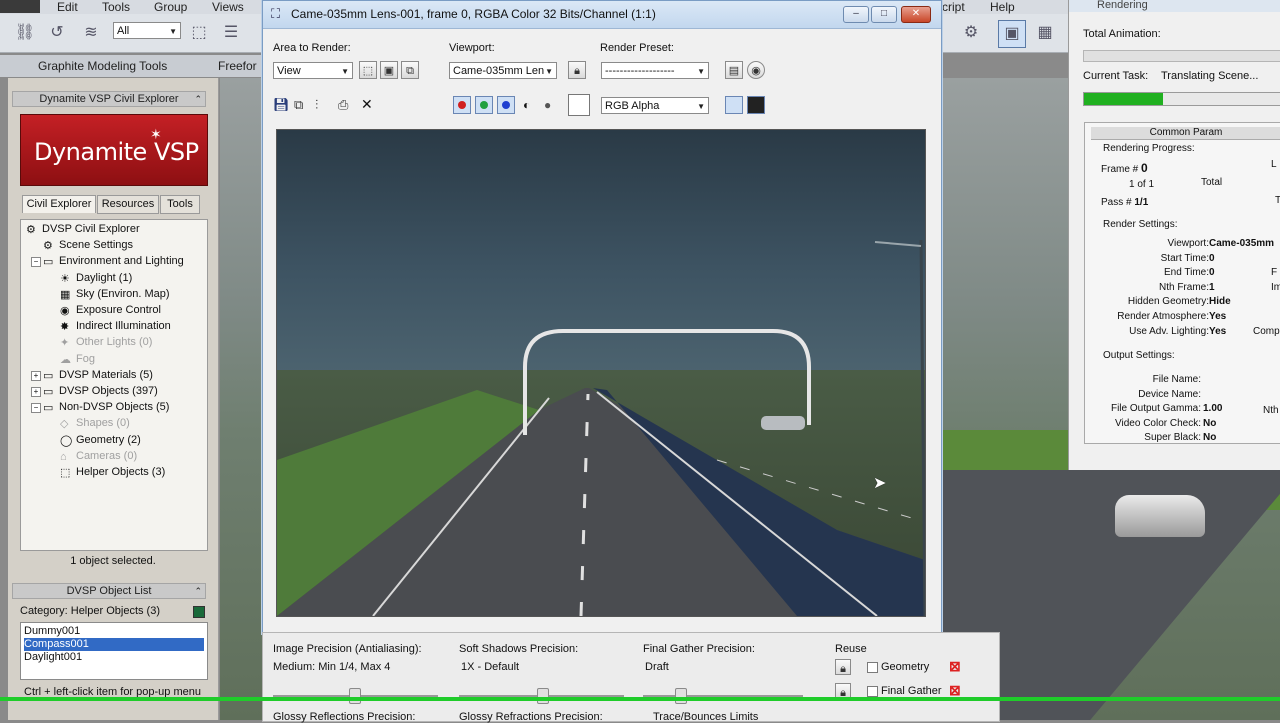 The image size is (1280, 723). Describe the element at coordinates (114, 631) in the screenshot. I see `list-item: Dummy001` at that location.